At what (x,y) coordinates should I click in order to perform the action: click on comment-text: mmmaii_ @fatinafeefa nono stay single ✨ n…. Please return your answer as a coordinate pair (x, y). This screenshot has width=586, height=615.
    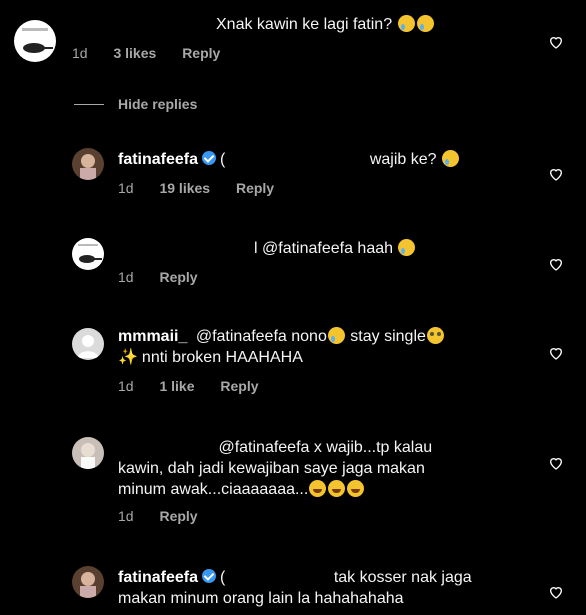
    Looking at the image, I should click on (281, 347).